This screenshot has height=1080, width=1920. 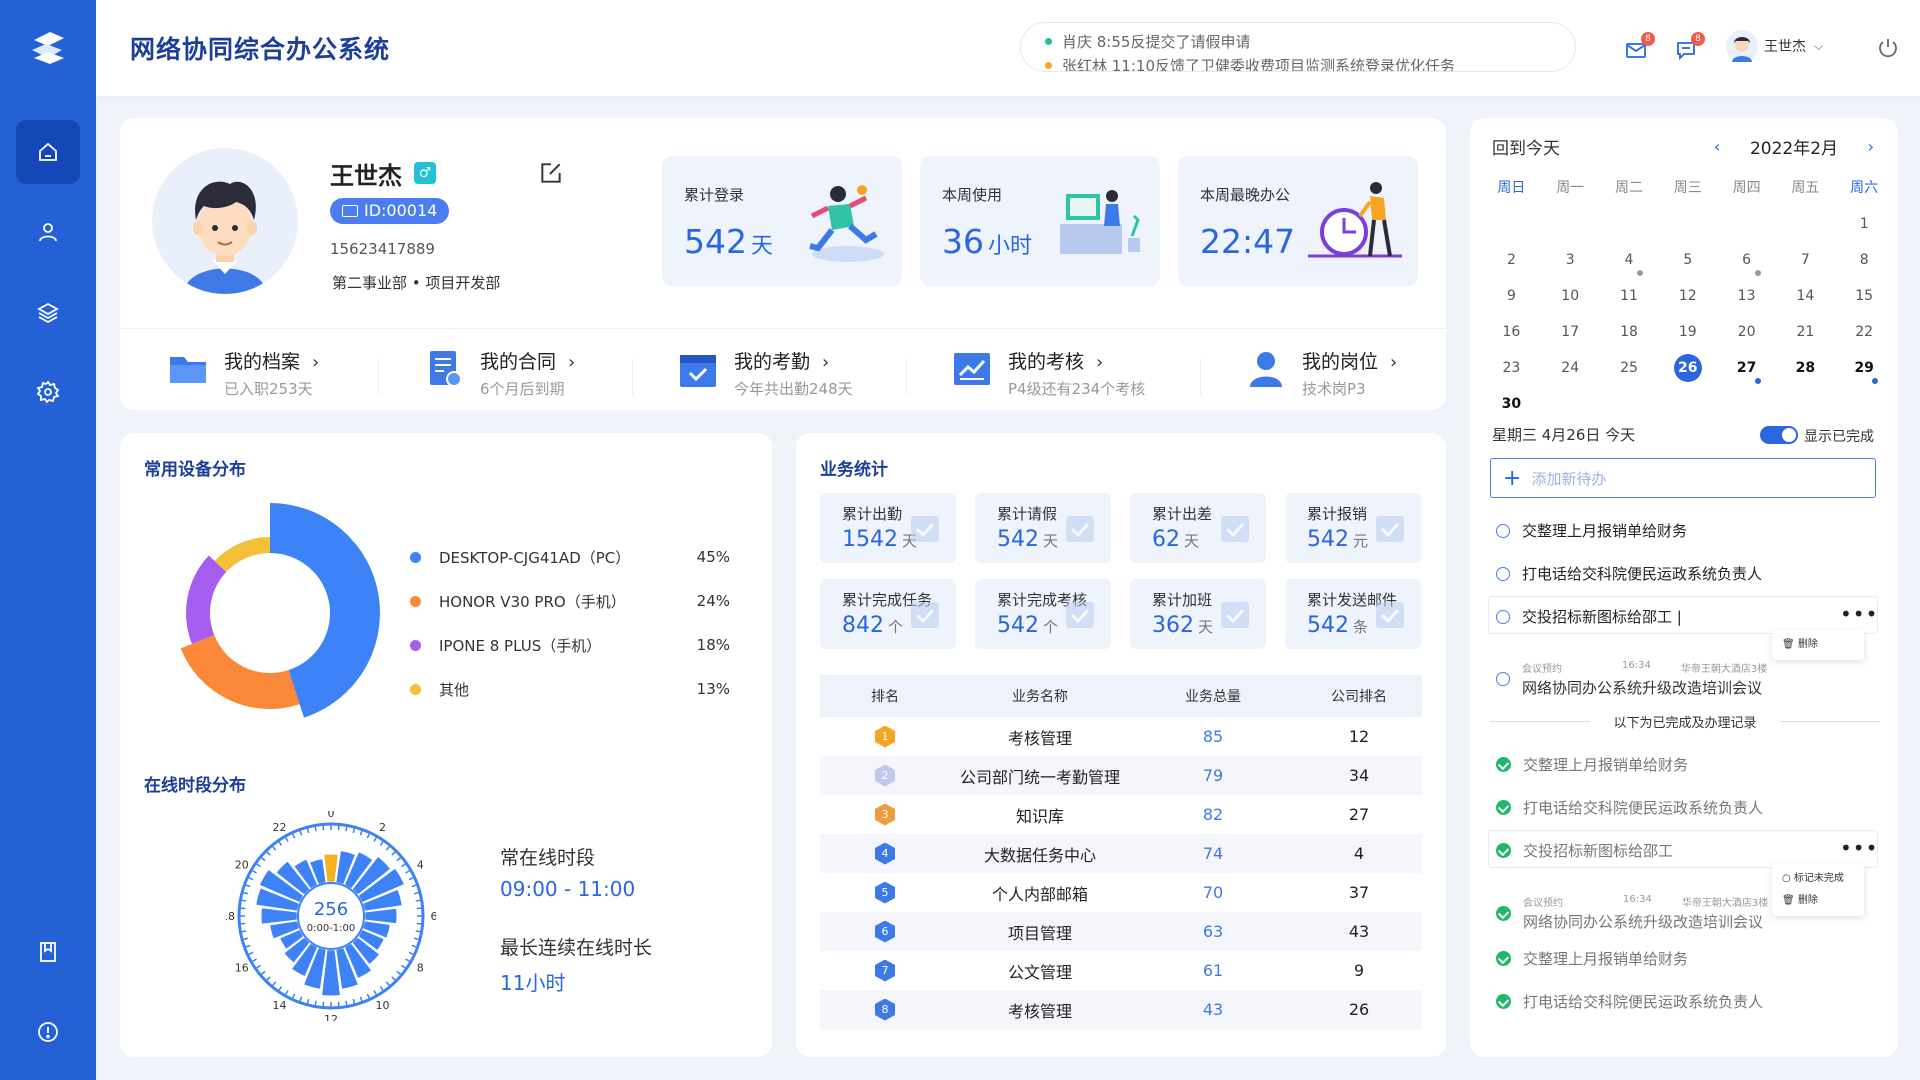 I want to click on next-month-button: ›, so click(x=1871, y=146).